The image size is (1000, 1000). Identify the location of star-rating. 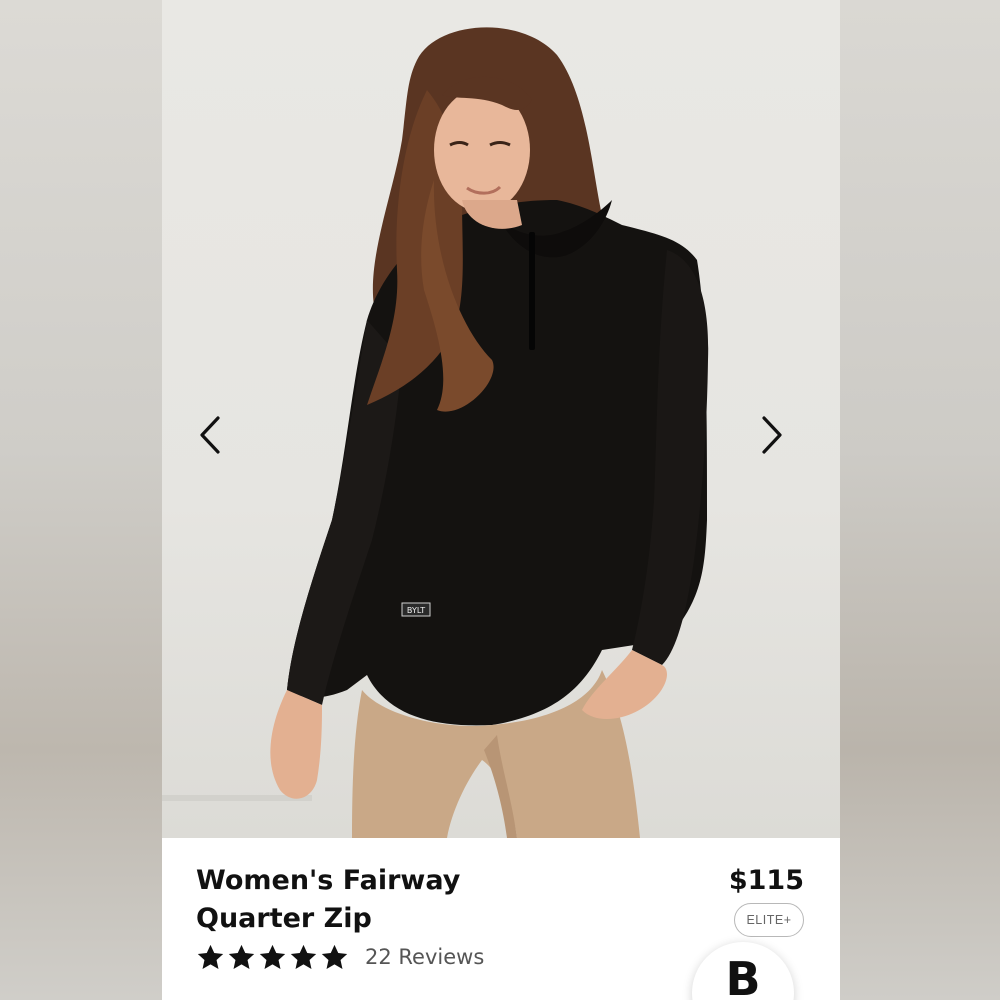
(272, 957).